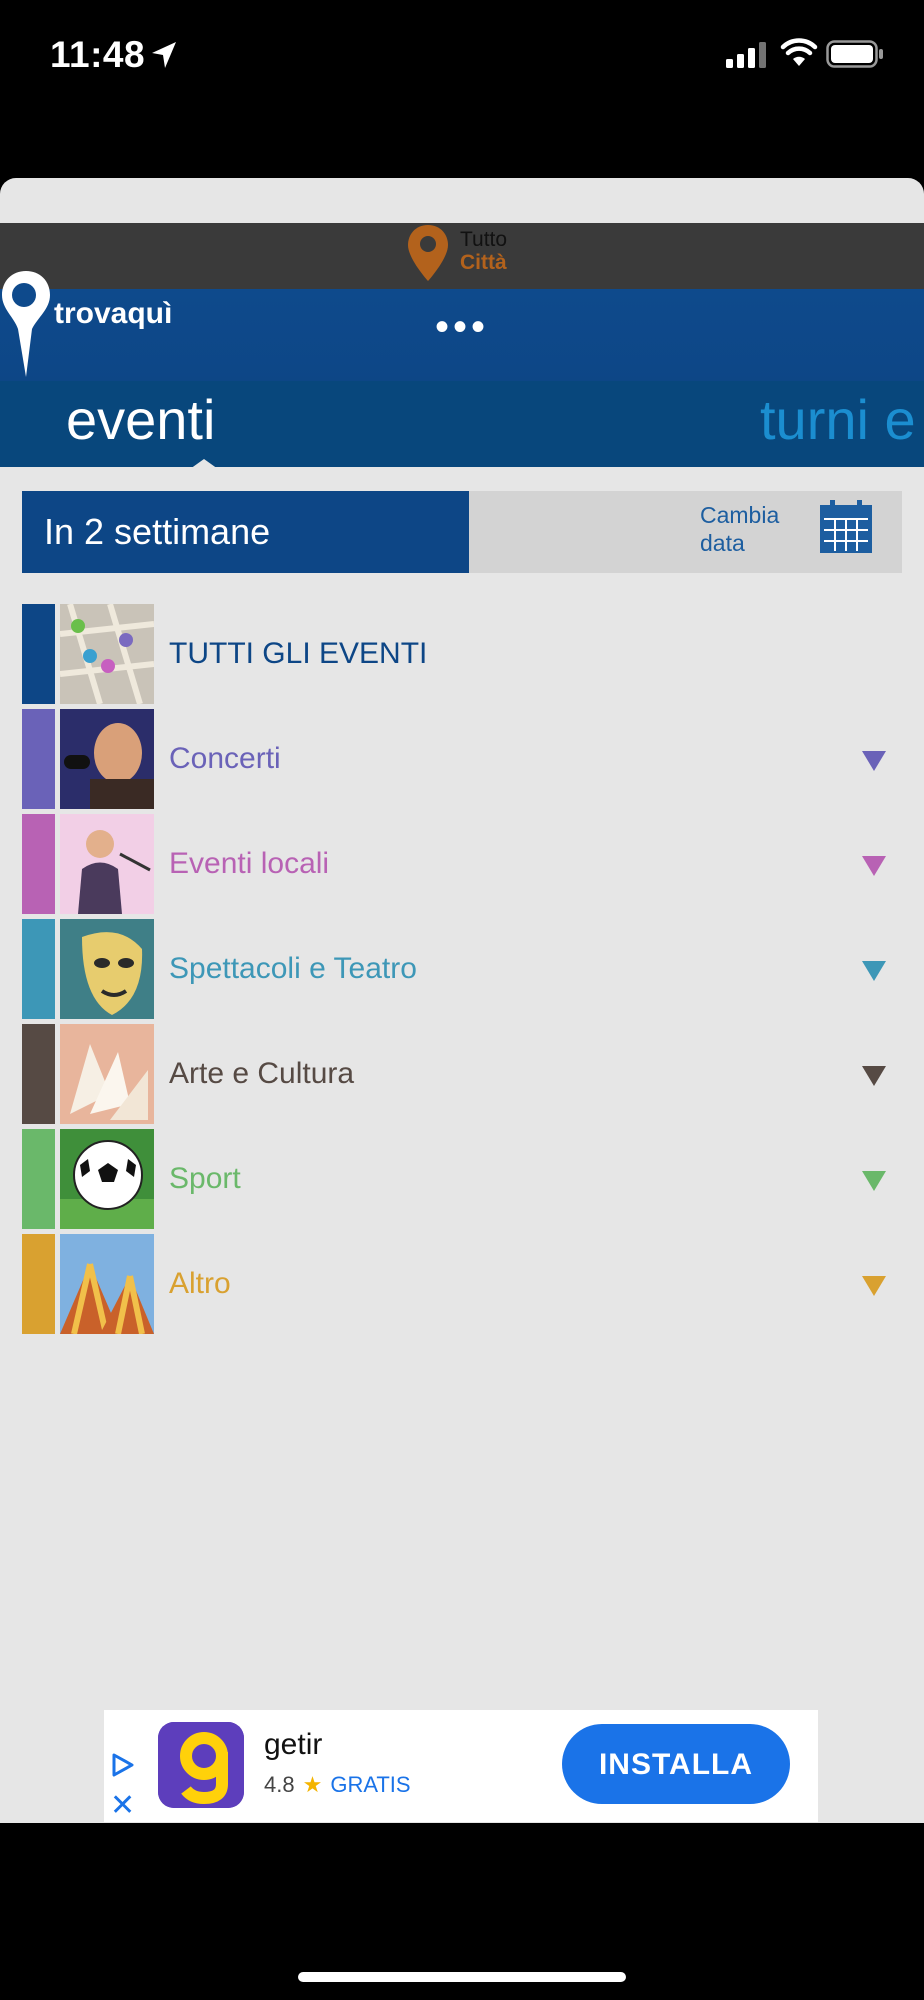 The image size is (924, 2000). Describe the element at coordinates (846, 527) in the screenshot. I see `calendar-icon` at that location.